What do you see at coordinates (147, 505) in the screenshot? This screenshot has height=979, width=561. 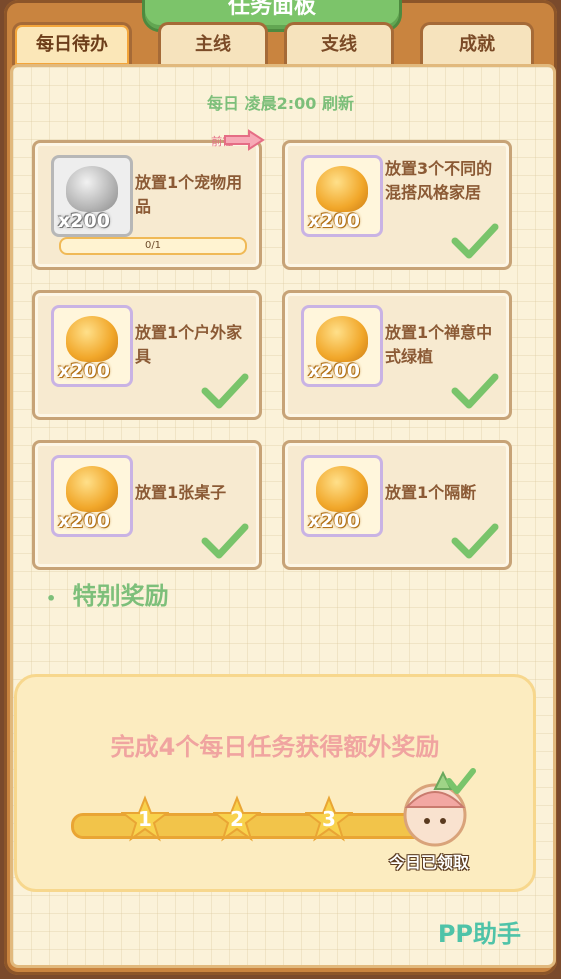 I see `task-card: x200 放置1张桌子` at bounding box center [147, 505].